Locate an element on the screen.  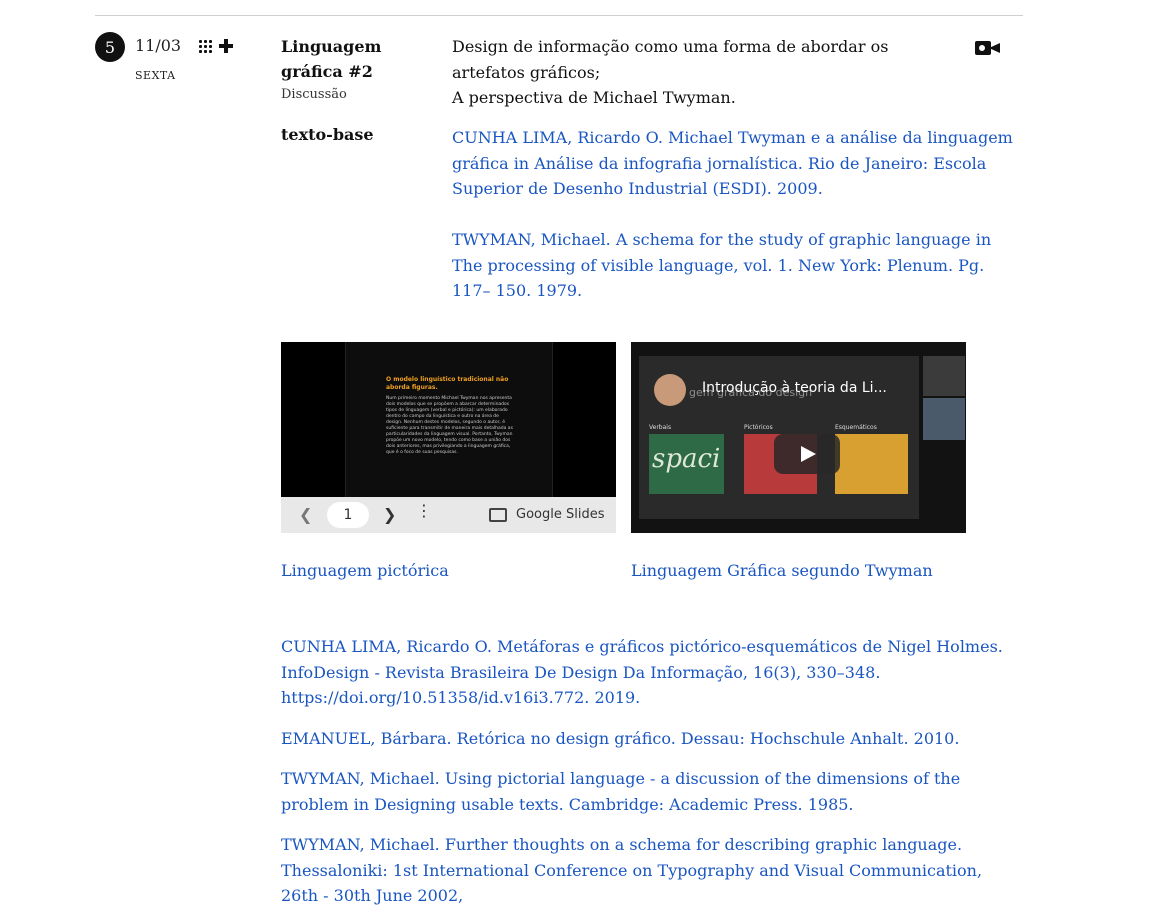
slides-toolbar: ❮ 1 ❯ ⋮ Google Slides is located at coordinates (448, 515).